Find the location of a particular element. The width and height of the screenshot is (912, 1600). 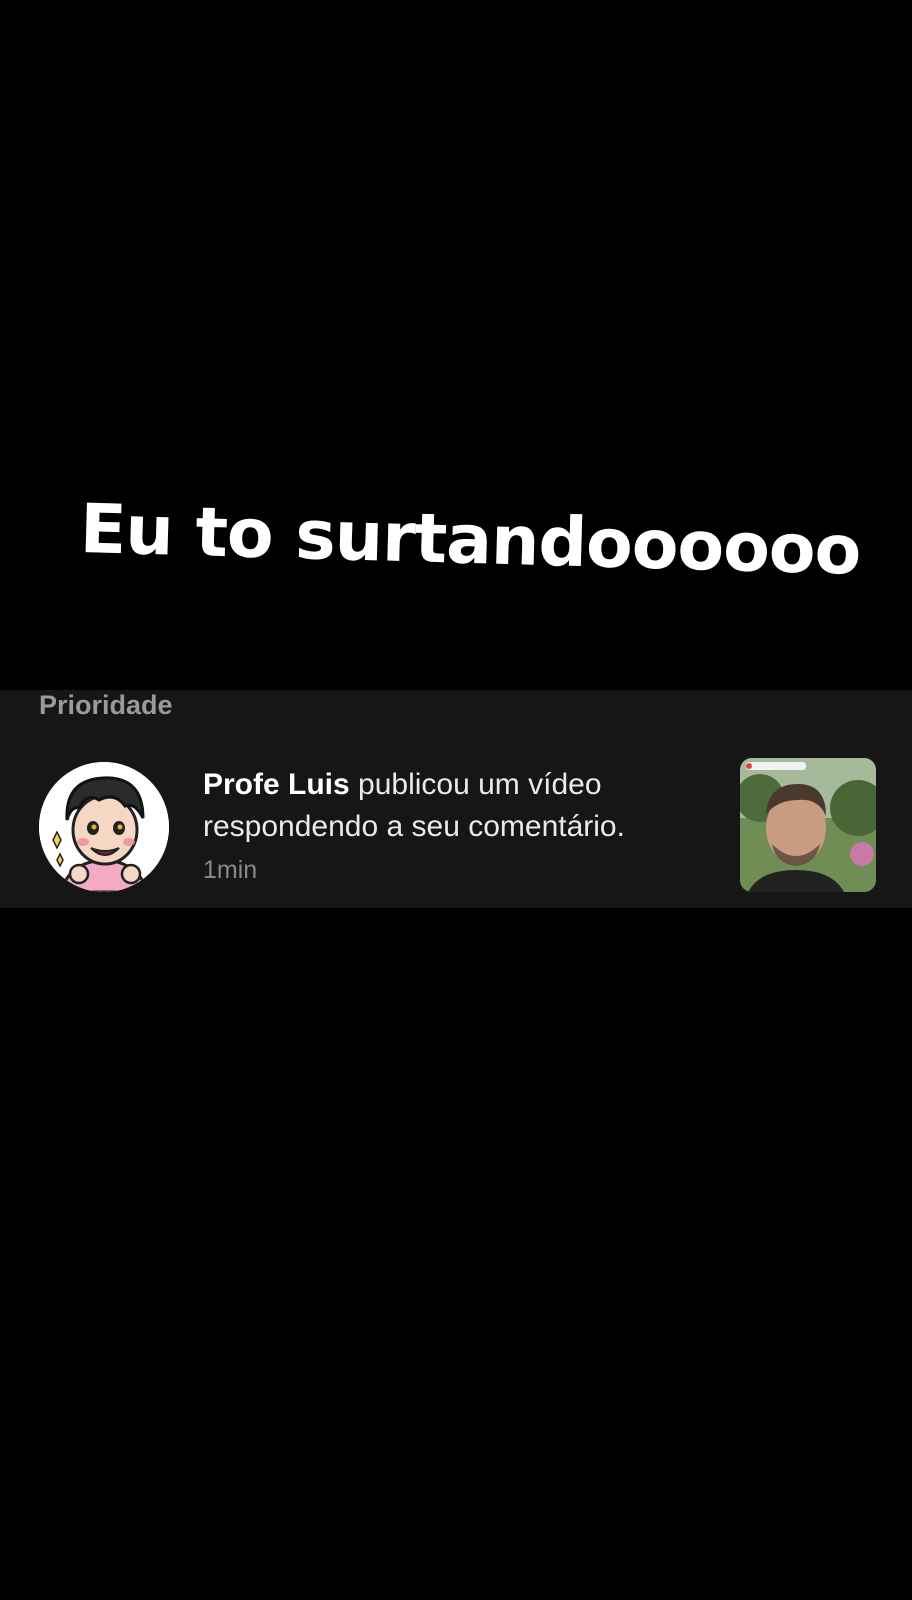

thumbnail-image is located at coordinates (808, 825).